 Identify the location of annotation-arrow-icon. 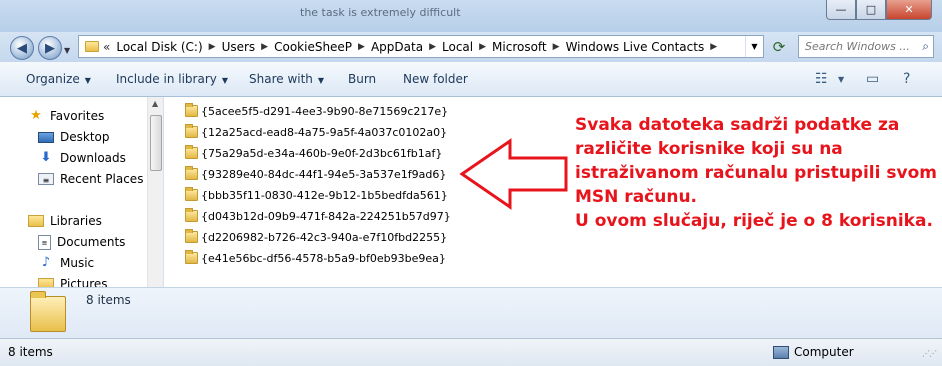
(513, 174).